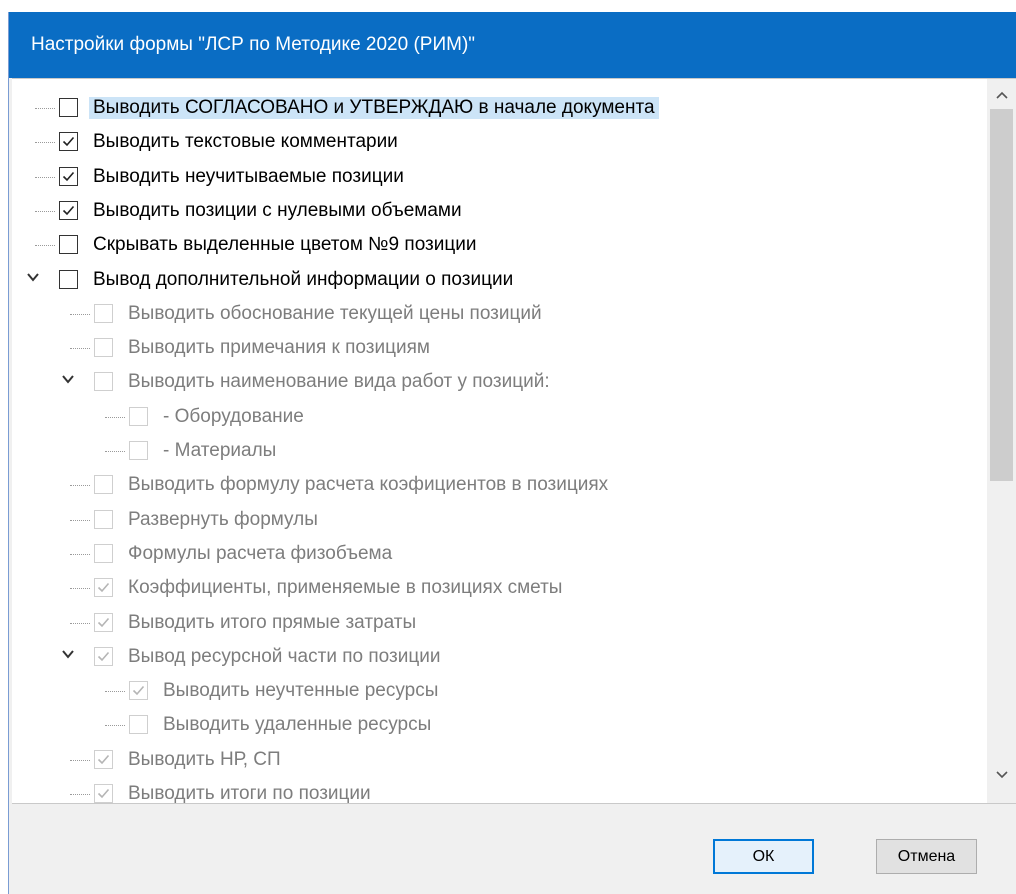 The image size is (1016, 894). I want to click on tree-scrollbar, so click(1001, 441).